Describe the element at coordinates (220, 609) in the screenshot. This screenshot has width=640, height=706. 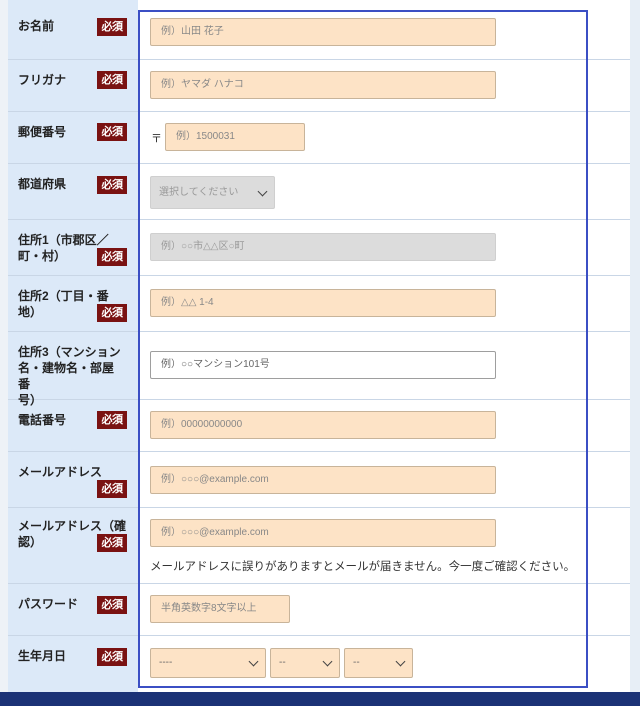
I see `password-input: 半角英数字8文字以上` at that location.